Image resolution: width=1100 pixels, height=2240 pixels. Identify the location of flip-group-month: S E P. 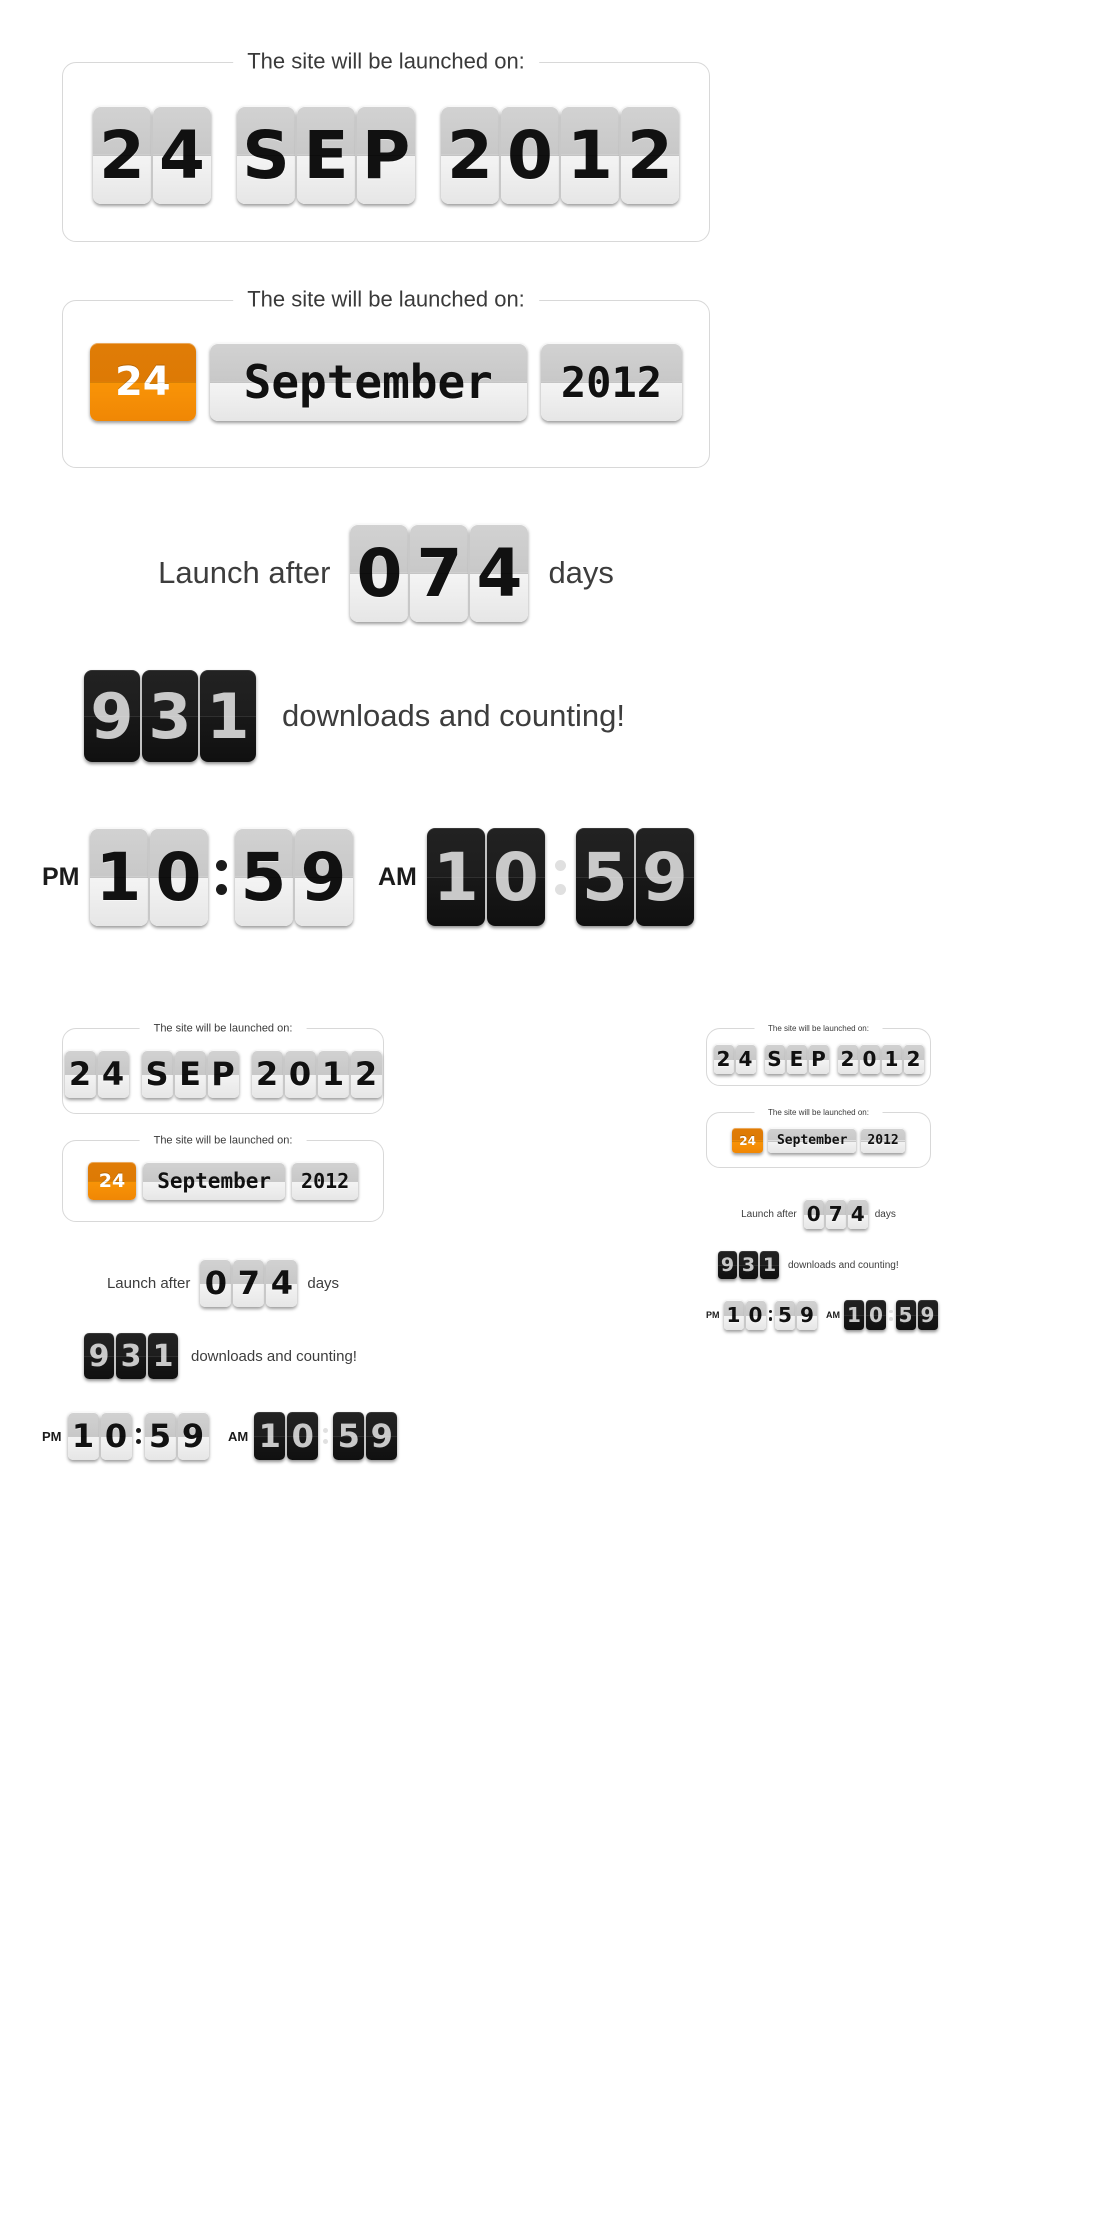
(190, 1074).